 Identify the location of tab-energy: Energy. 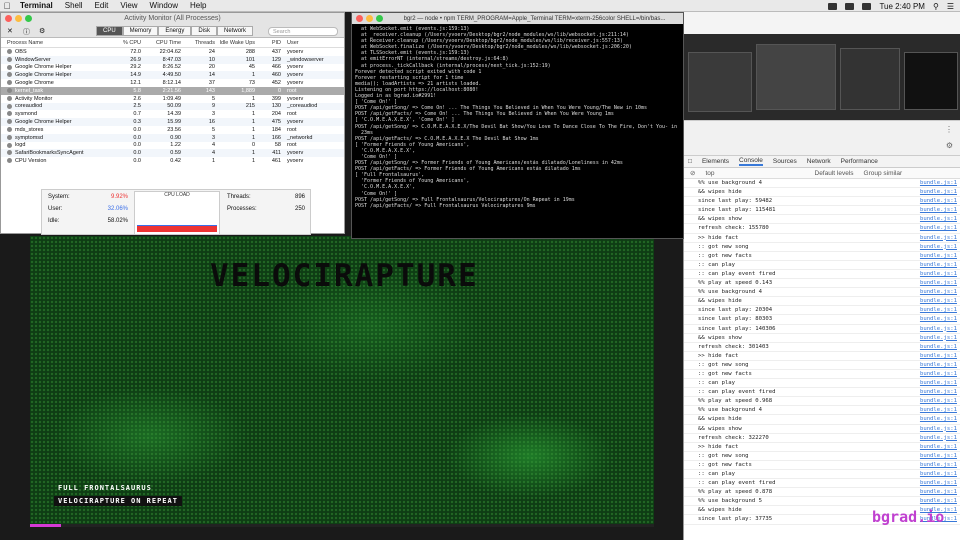
(175, 30).